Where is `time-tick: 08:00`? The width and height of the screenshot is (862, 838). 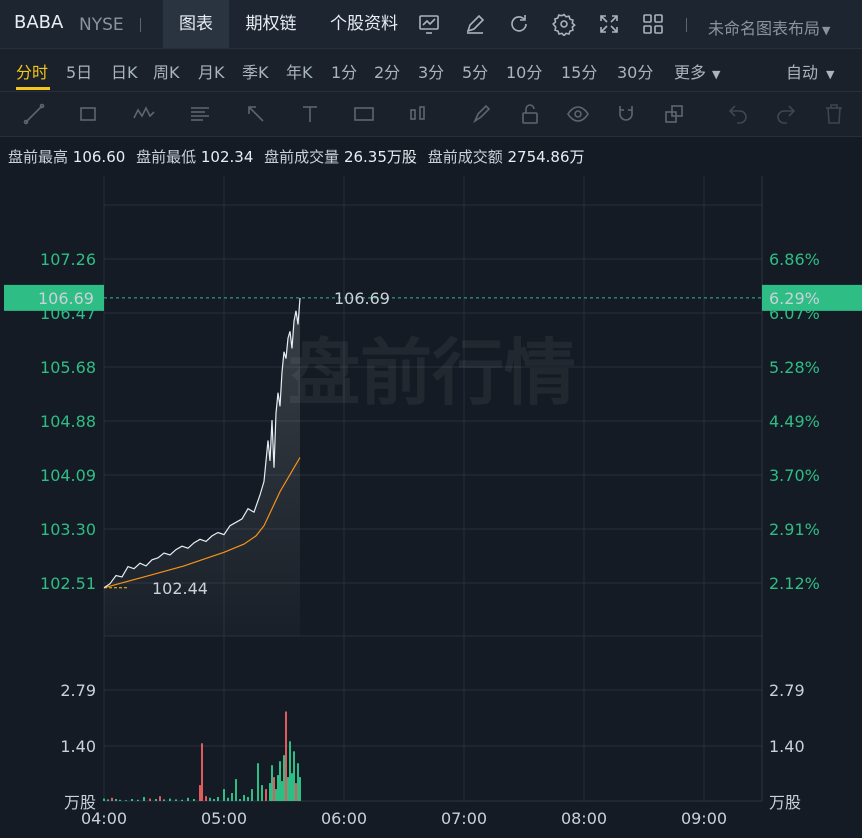
time-tick: 08:00 is located at coordinates (584, 818).